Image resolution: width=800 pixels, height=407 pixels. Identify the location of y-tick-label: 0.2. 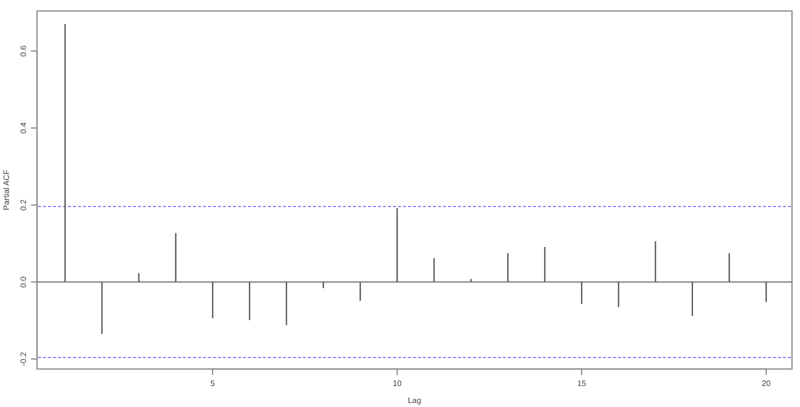
(23, 205).